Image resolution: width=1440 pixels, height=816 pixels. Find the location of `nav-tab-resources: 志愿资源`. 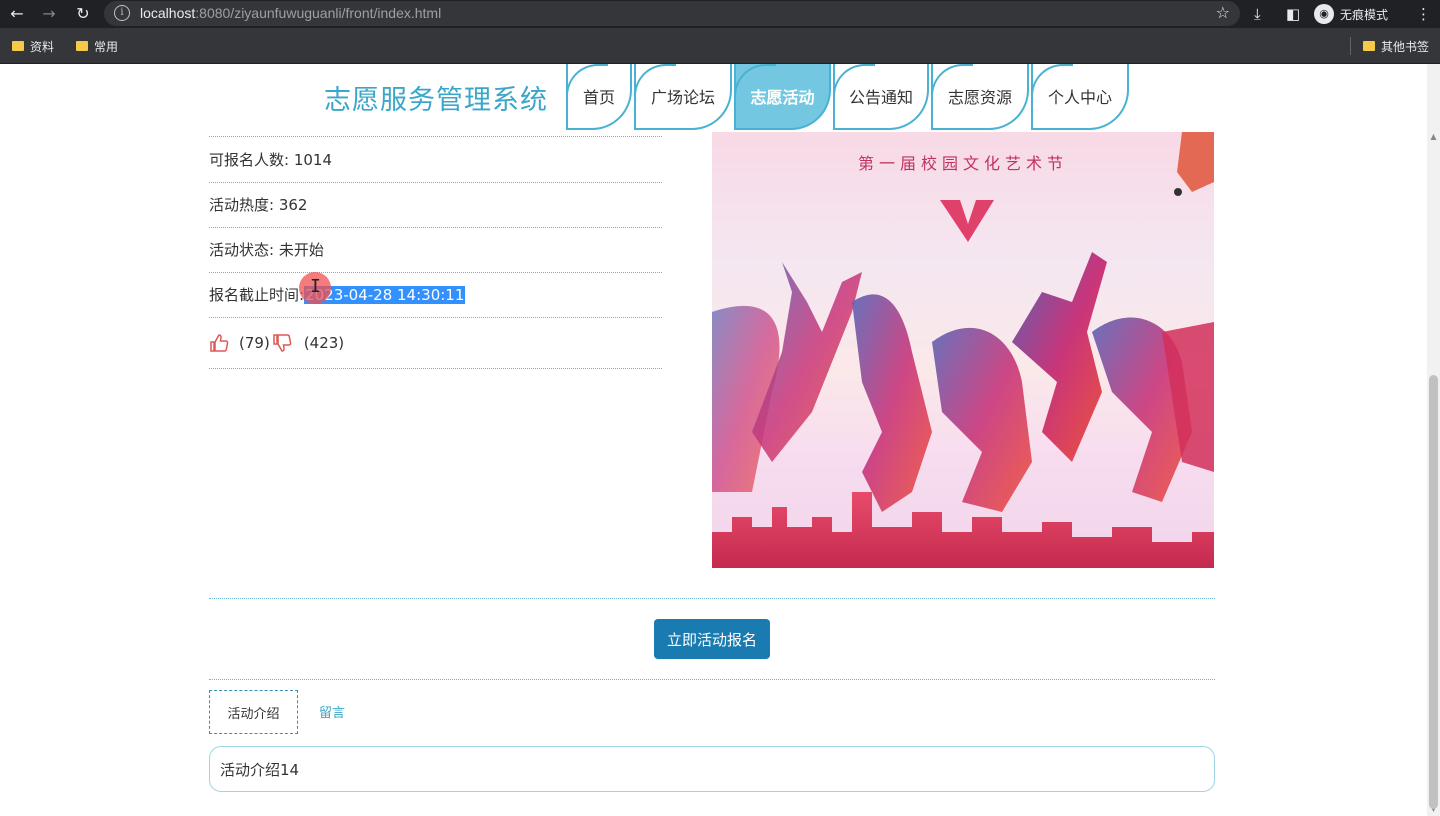

nav-tab-resources: 志愿资源 is located at coordinates (980, 97).